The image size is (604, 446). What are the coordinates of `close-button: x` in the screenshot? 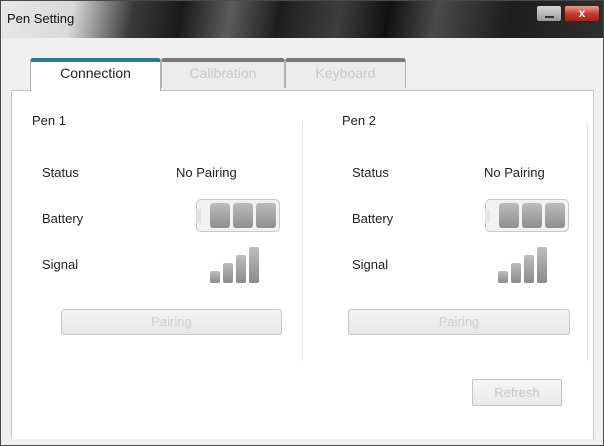 It's located at (582, 13).